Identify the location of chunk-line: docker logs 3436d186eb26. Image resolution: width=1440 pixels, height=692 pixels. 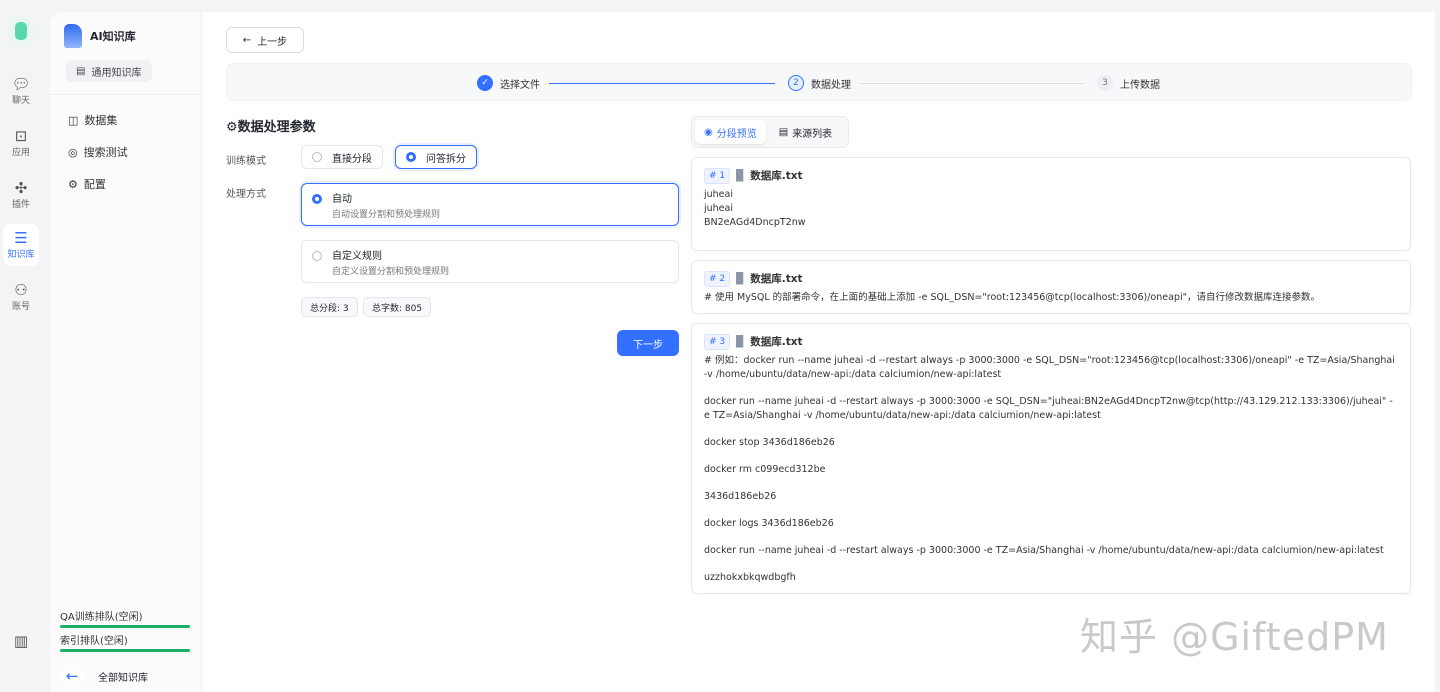
(769, 523).